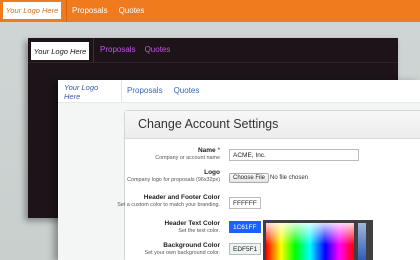  What do you see at coordinates (245, 203) in the screenshot?
I see `header-footer-color-input: FFFFFF` at bounding box center [245, 203].